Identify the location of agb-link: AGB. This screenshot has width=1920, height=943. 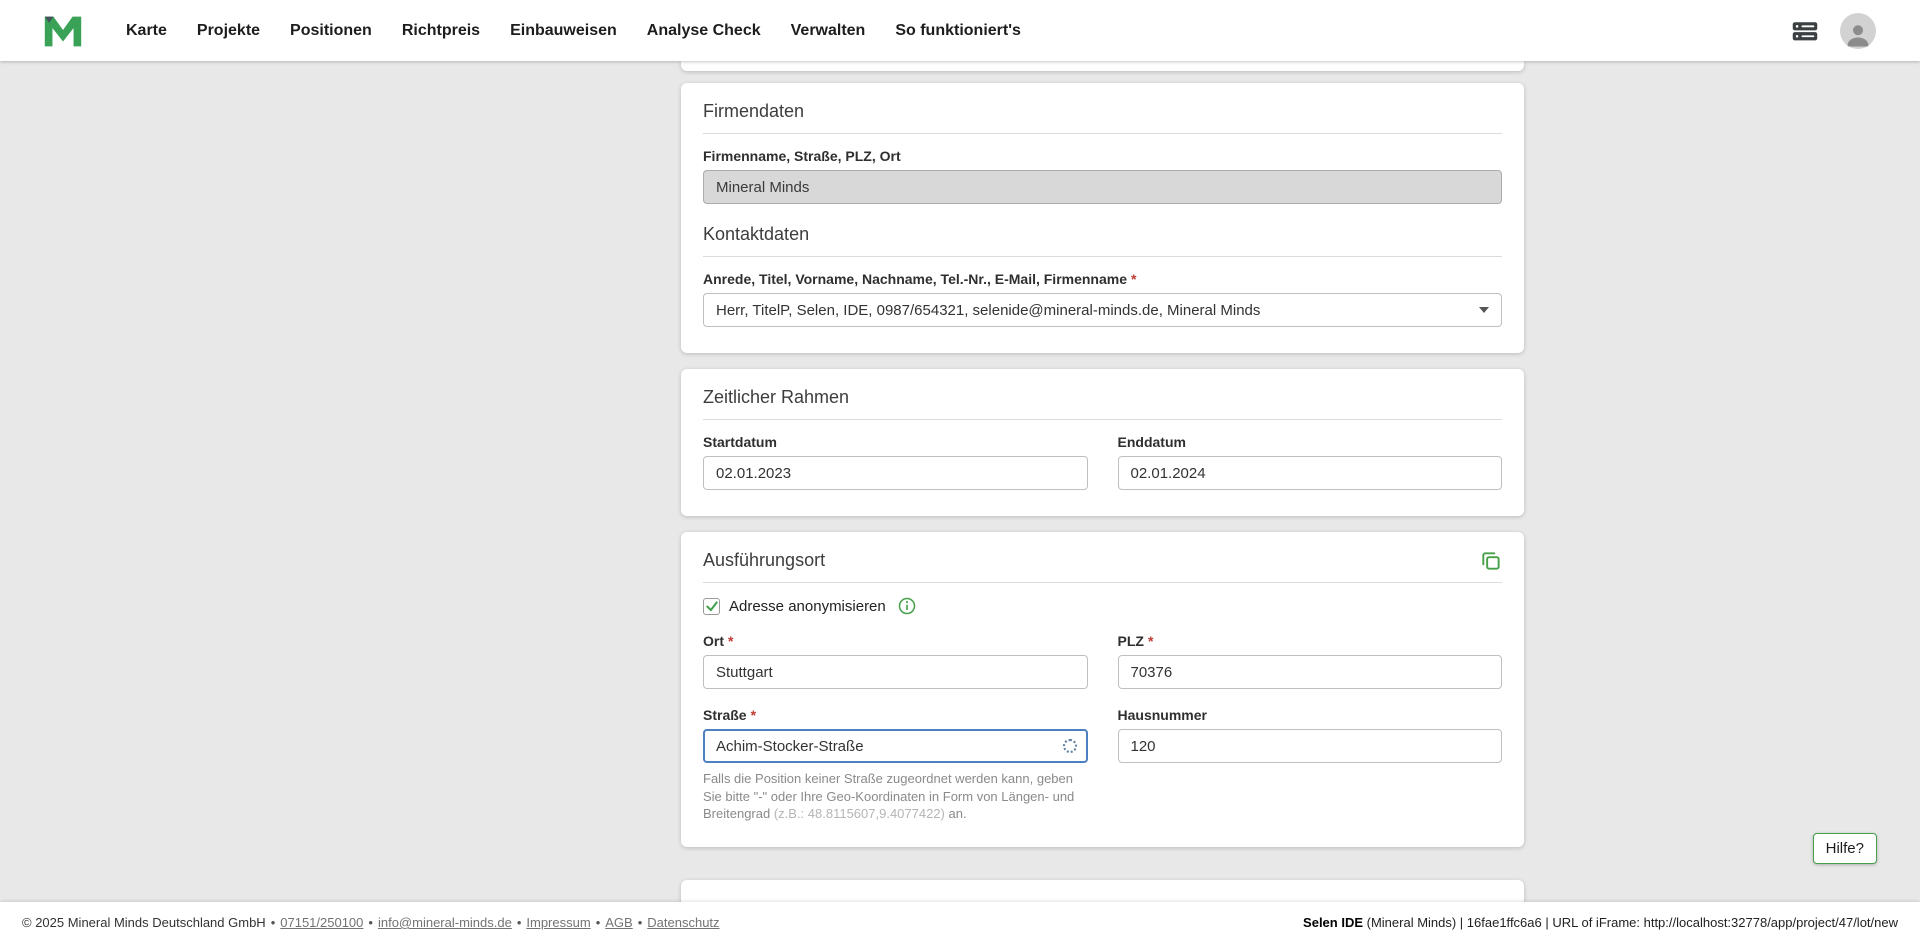
(618, 922).